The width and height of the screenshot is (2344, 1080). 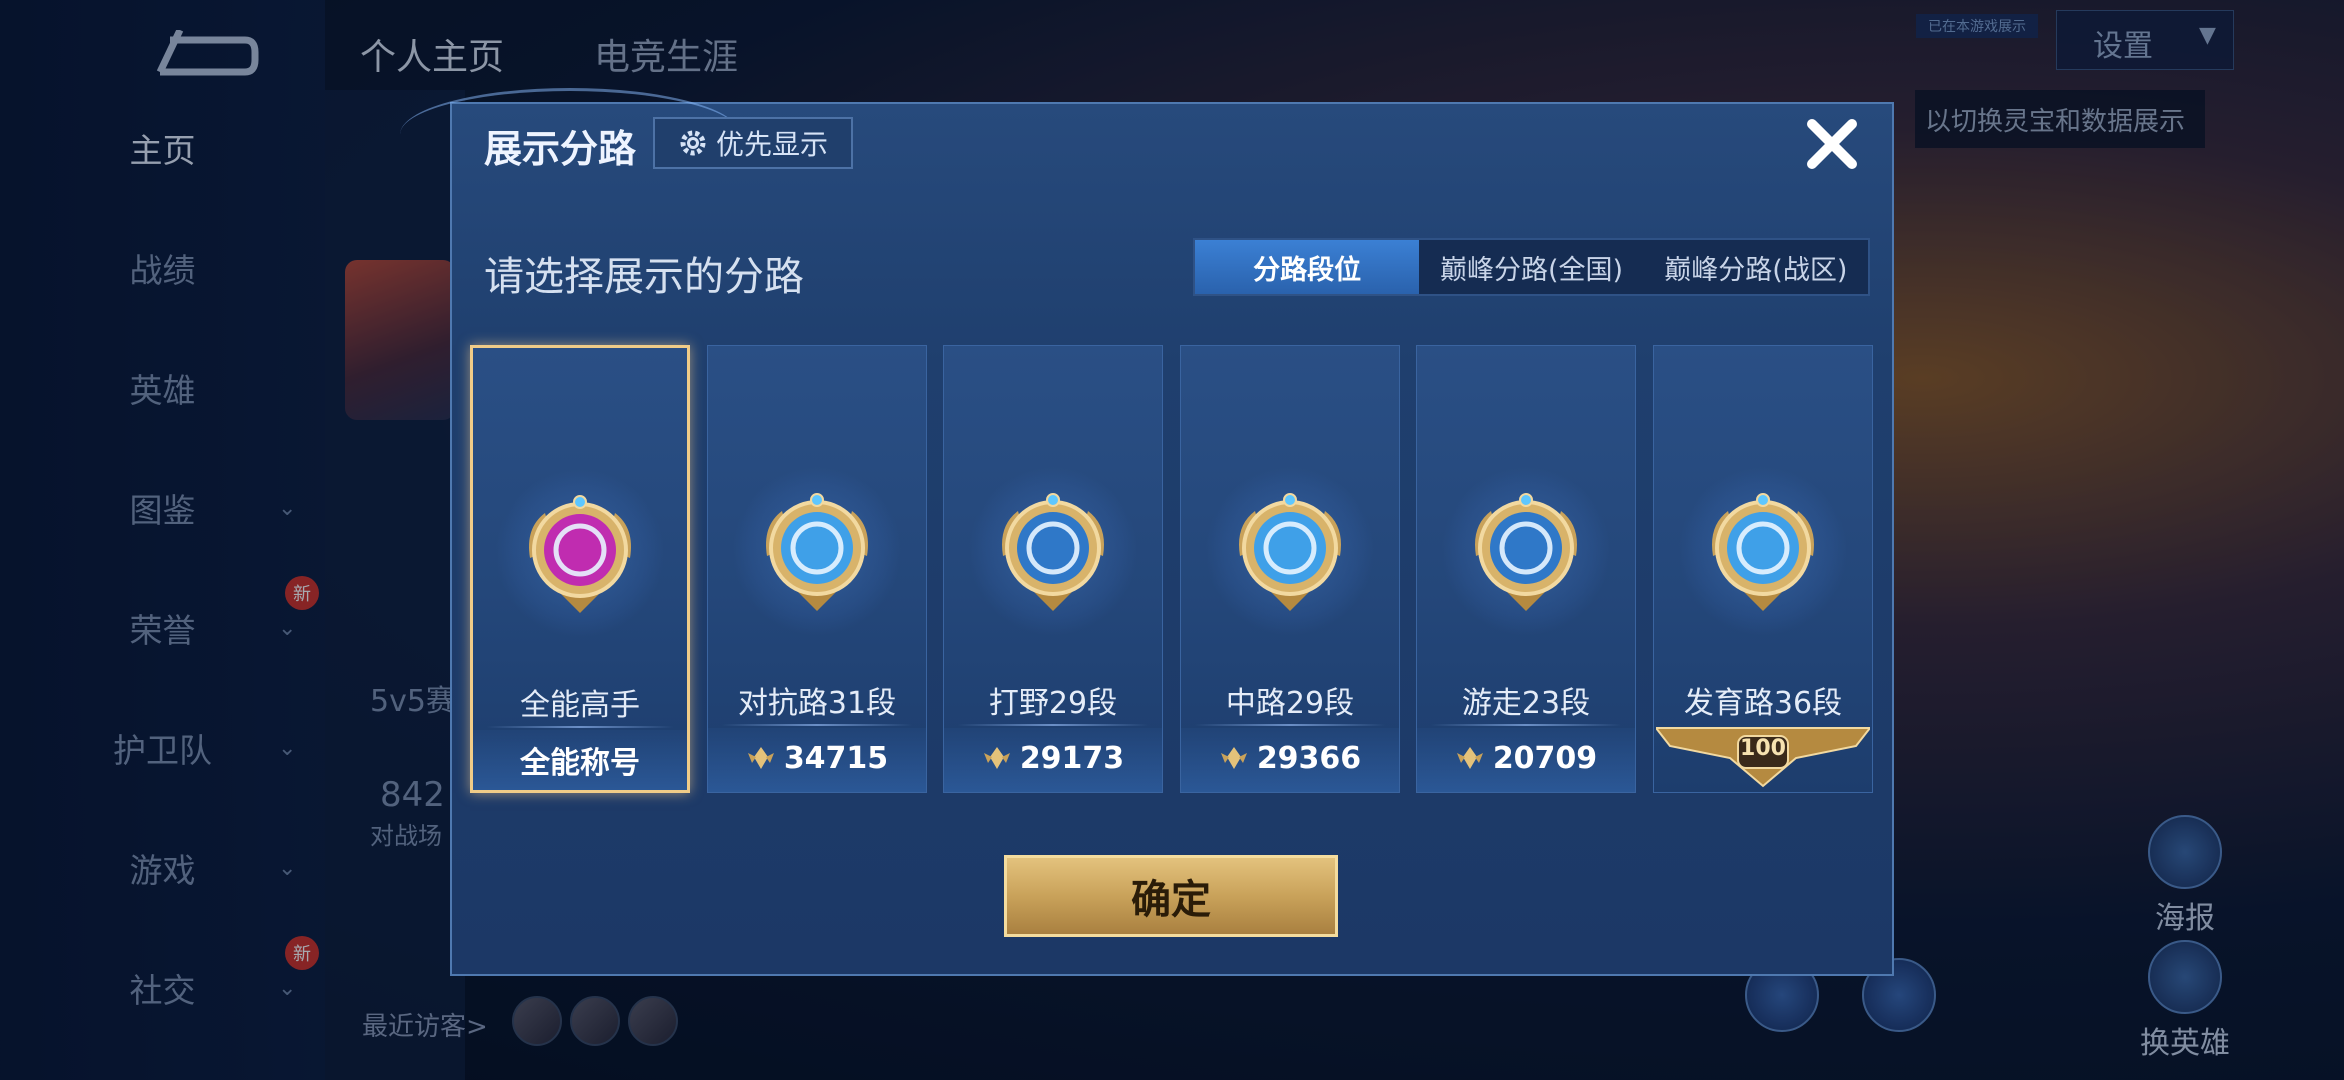 I want to click on route-card: 发育路36段 100, so click(x=1763, y=569).